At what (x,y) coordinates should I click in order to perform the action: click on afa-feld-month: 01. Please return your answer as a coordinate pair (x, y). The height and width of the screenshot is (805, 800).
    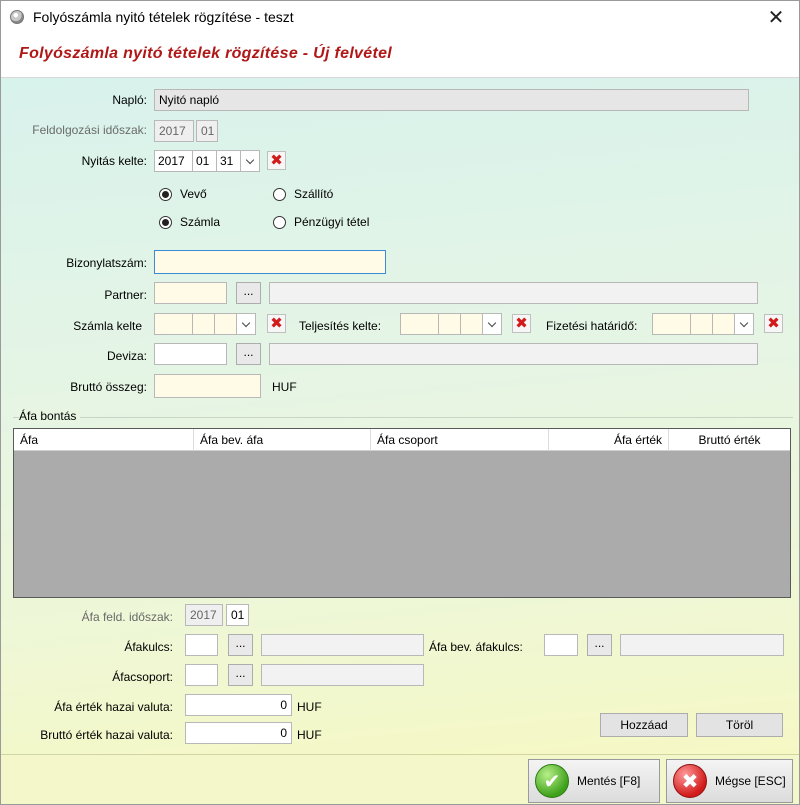
    Looking at the image, I should click on (237, 615).